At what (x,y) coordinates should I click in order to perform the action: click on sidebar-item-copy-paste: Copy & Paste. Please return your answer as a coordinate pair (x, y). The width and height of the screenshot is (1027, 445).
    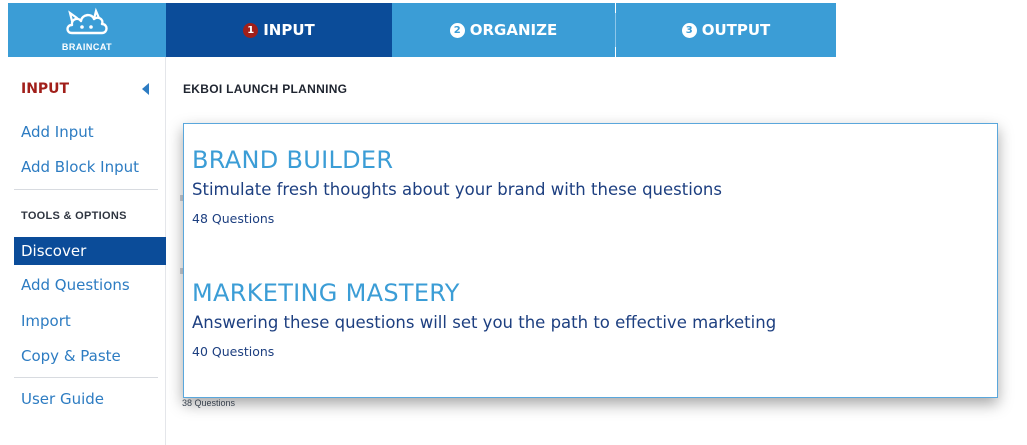
    Looking at the image, I should click on (71, 356).